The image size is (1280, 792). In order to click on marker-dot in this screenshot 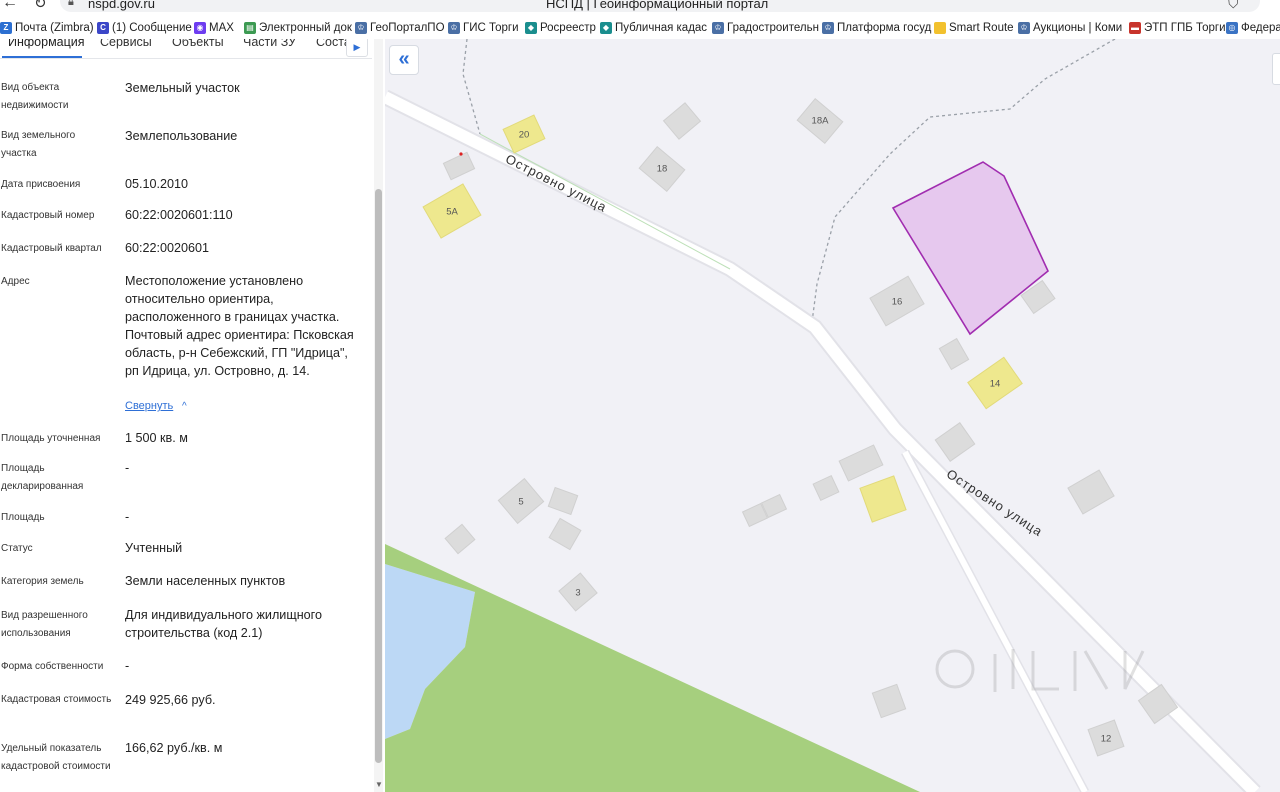, I will do `click(461, 154)`.